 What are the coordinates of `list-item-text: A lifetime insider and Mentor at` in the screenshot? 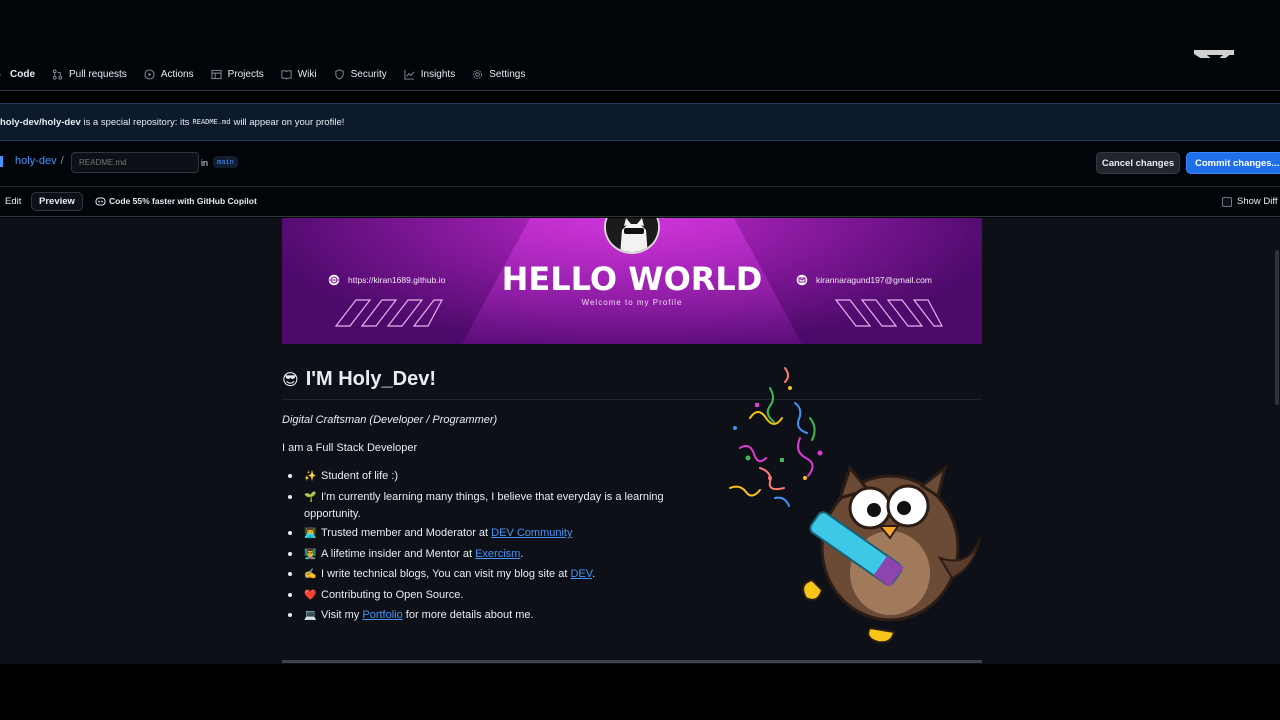 It's located at (398, 553).